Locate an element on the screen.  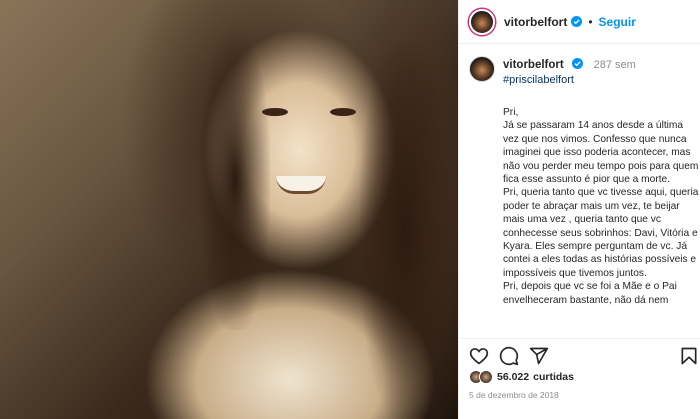
likes-label: curtidas is located at coordinates (553, 377).